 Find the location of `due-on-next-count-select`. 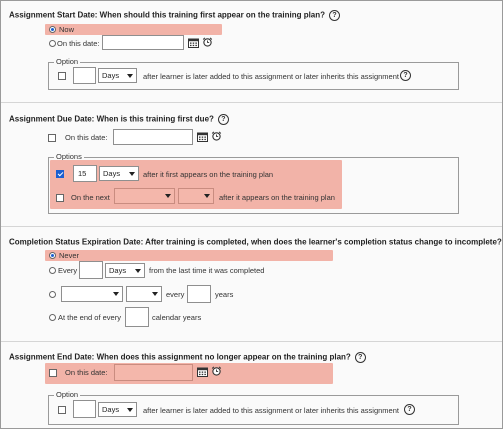

due-on-next-count-select is located at coordinates (144, 196).